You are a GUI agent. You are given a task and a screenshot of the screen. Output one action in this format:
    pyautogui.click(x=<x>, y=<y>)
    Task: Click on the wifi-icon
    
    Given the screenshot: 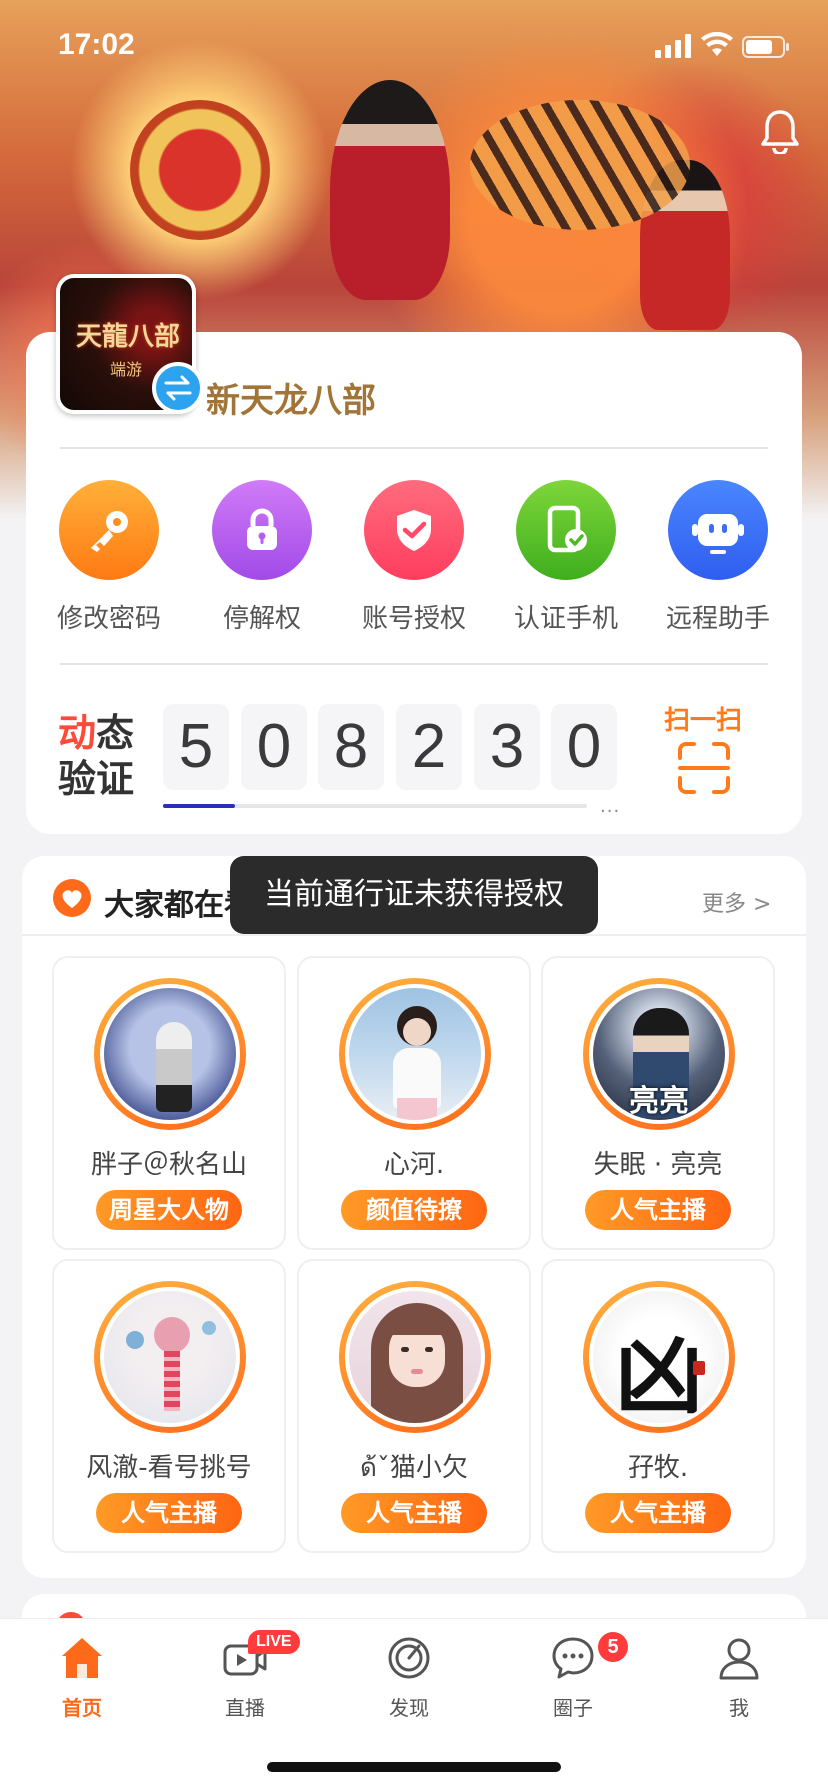 What is the action you would take?
    pyautogui.click(x=717, y=44)
    